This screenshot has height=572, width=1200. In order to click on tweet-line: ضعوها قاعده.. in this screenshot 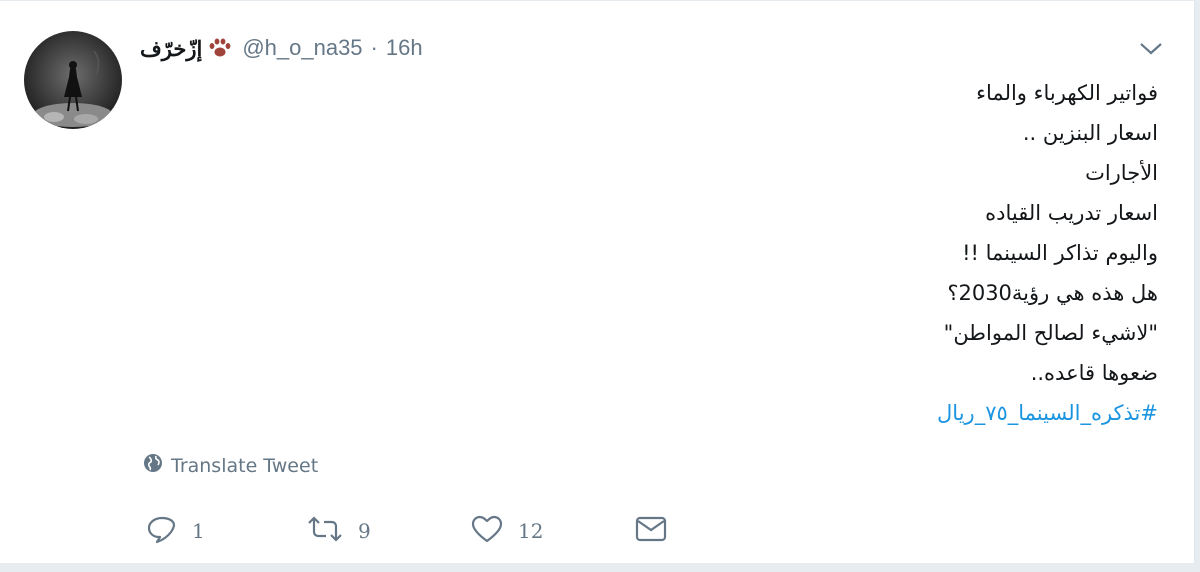, I will do `click(1094, 373)`.